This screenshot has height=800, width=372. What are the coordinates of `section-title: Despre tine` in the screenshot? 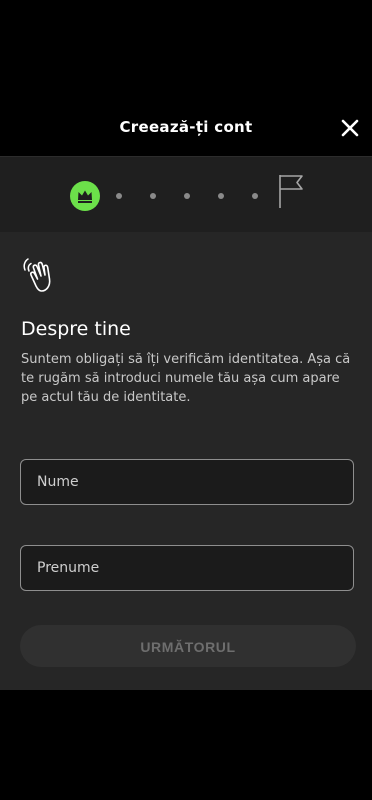 It's located at (76, 329).